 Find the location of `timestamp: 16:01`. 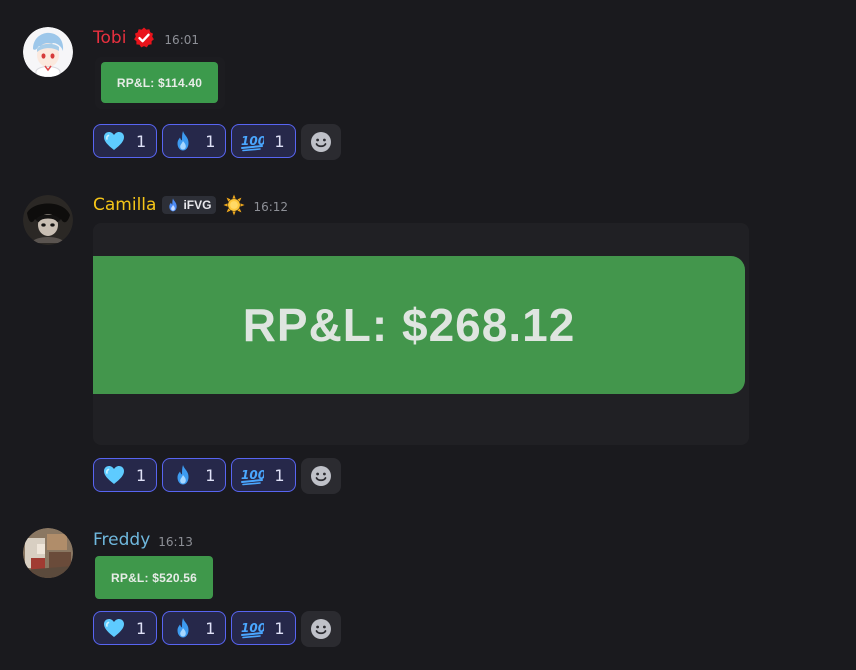

timestamp: 16:01 is located at coordinates (182, 39).